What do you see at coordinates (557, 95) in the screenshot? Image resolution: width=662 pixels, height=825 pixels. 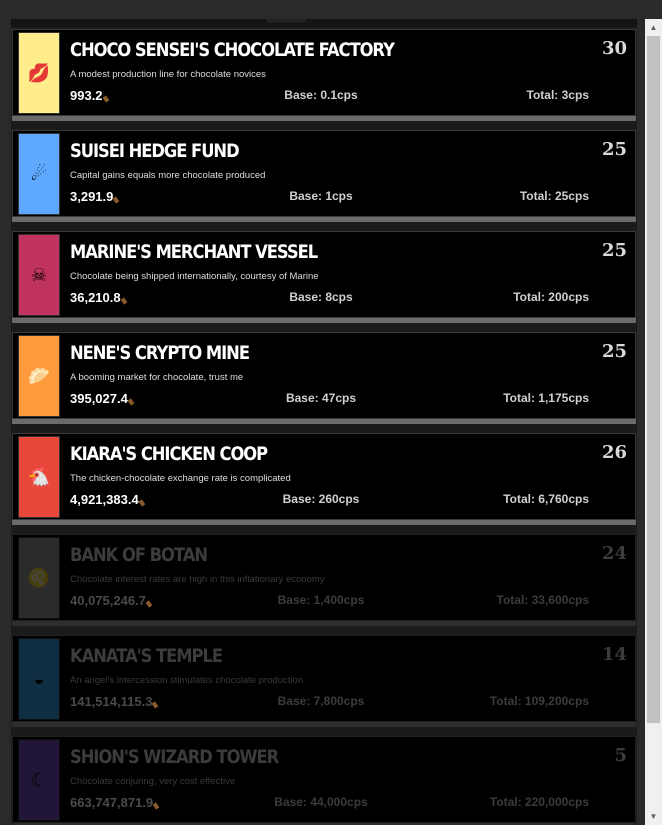 I see `total-cps: Total: 3cps` at bounding box center [557, 95].